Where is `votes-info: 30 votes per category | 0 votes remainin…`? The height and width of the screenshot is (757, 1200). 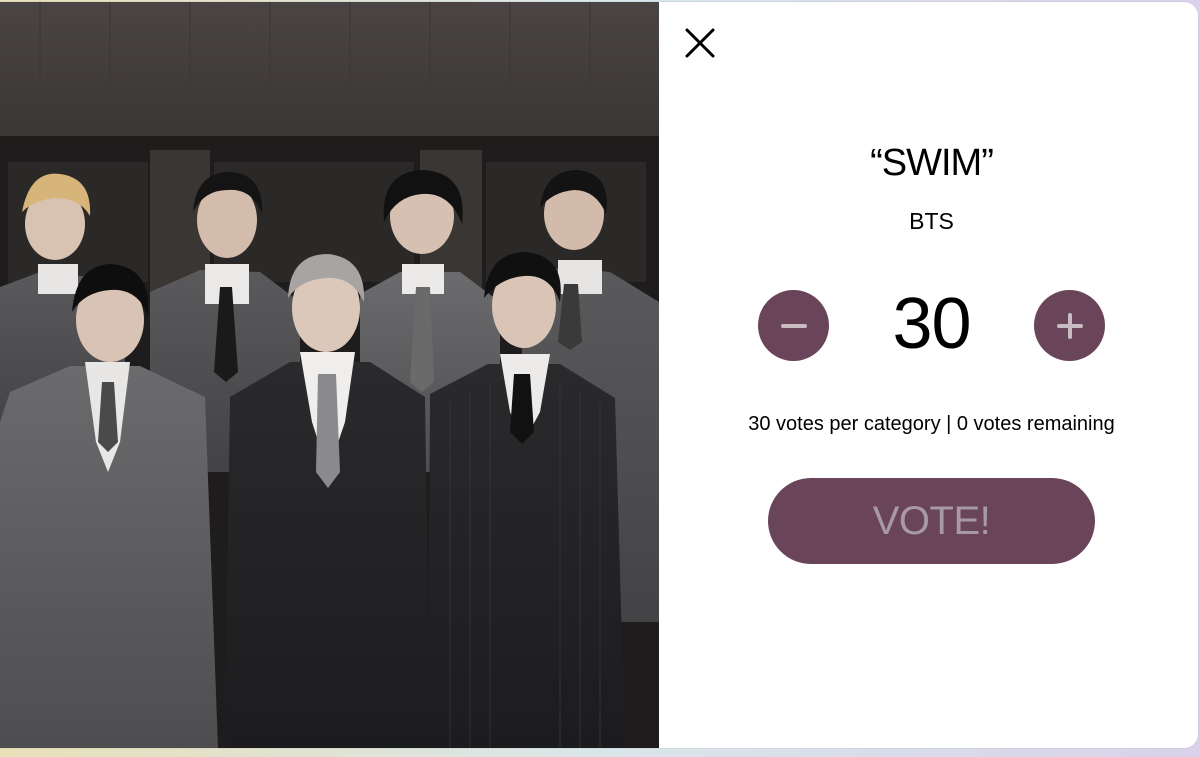
votes-info: 30 votes per category | 0 votes remainin… is located at coordinates (931, 424).